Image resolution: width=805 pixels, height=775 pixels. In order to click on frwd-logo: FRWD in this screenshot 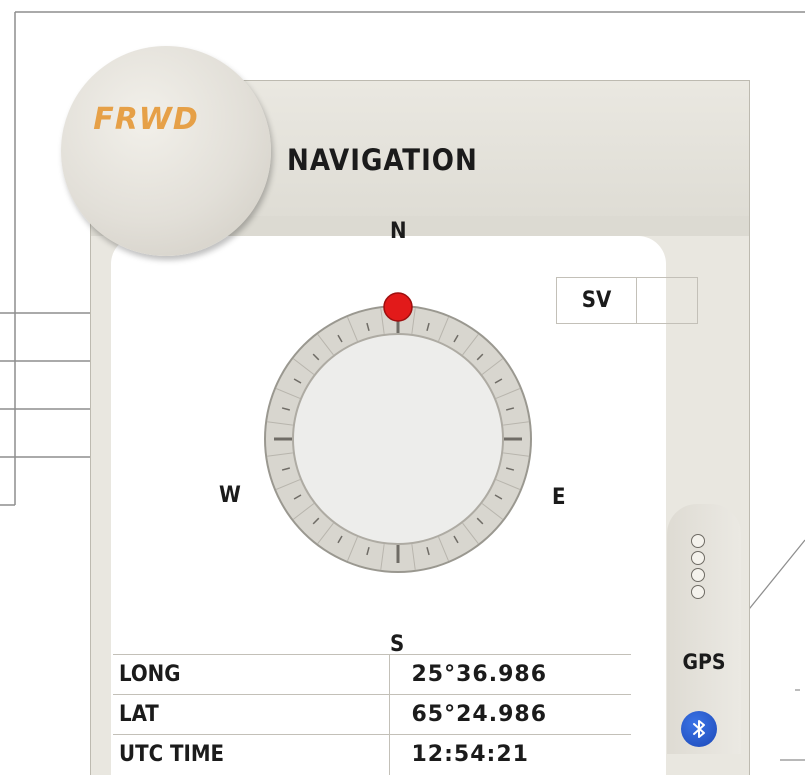, I will do `click(146, 119)`.